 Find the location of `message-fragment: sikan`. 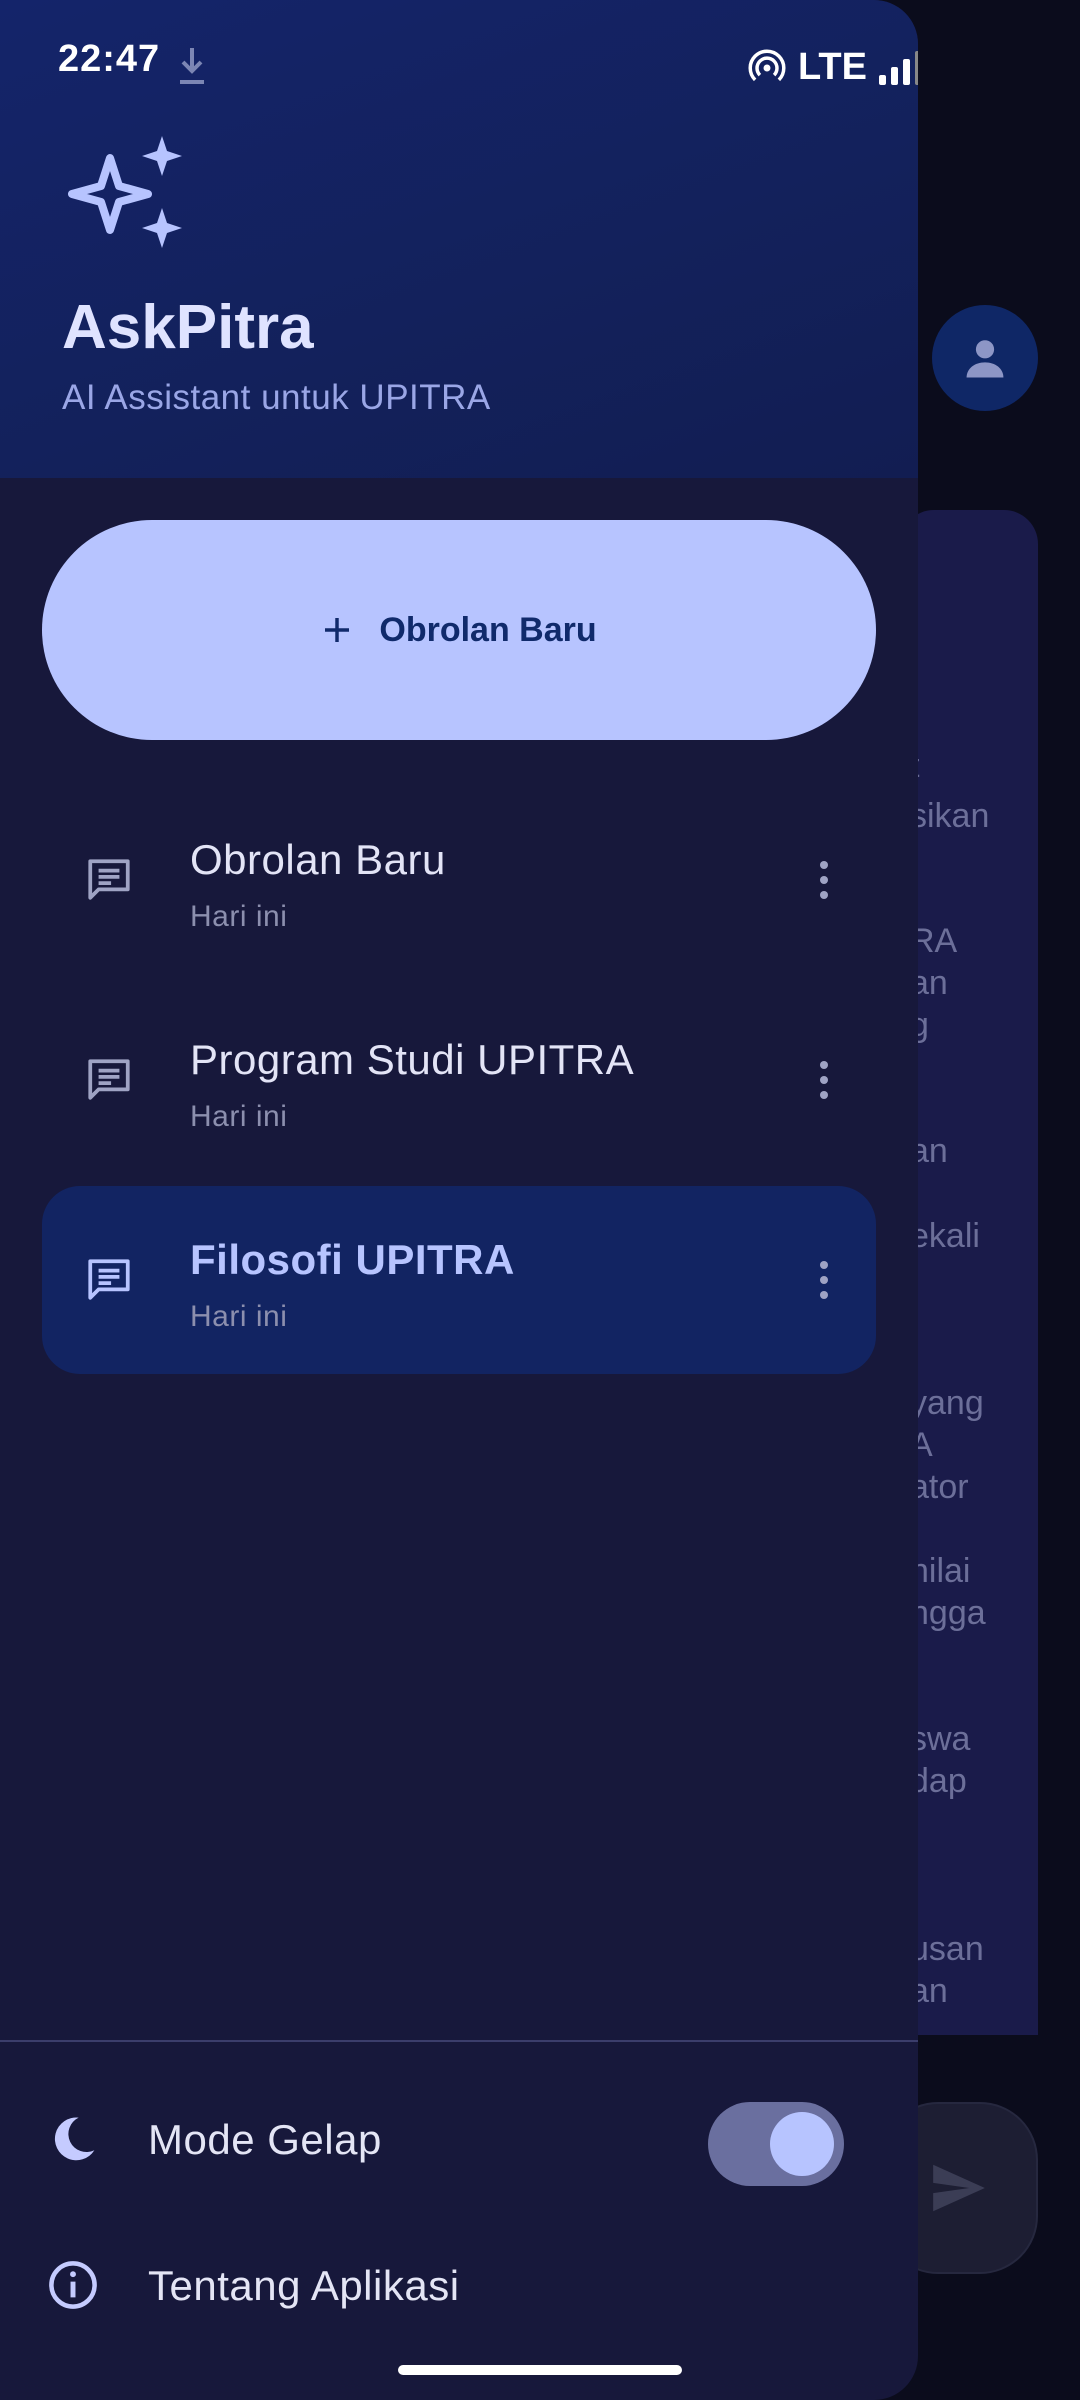

message-fragment: sikan is located at coordinates (950, 816).